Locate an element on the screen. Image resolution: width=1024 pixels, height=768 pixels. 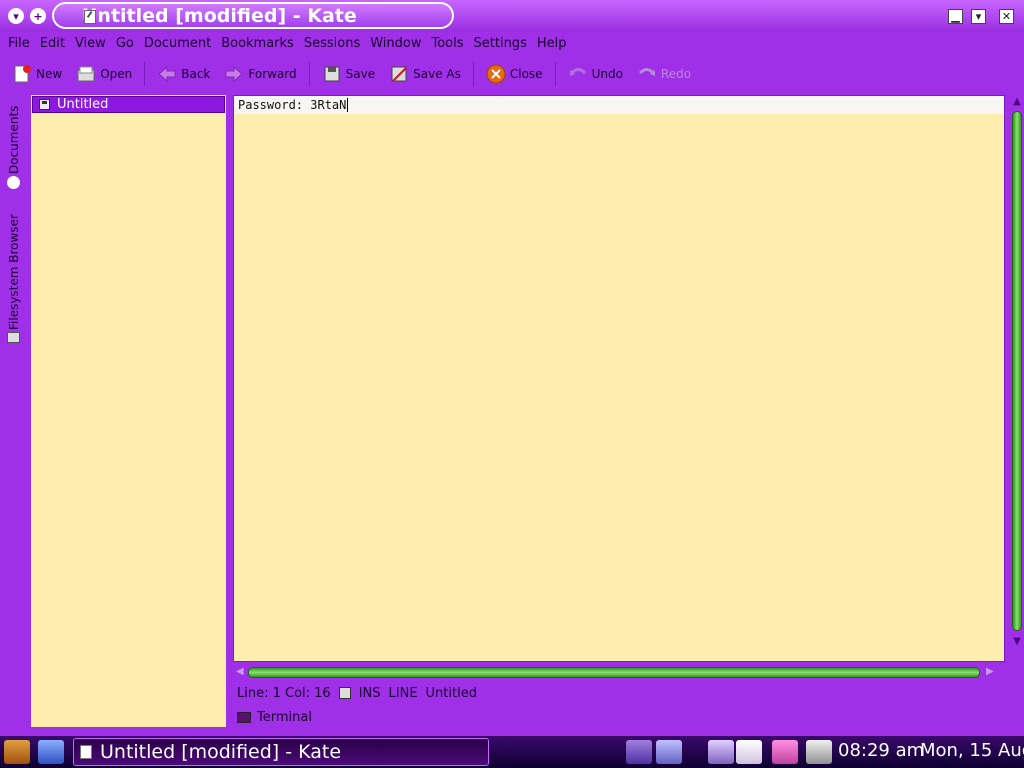
maximize-button: ▾ is located at coordinates (978, 16).